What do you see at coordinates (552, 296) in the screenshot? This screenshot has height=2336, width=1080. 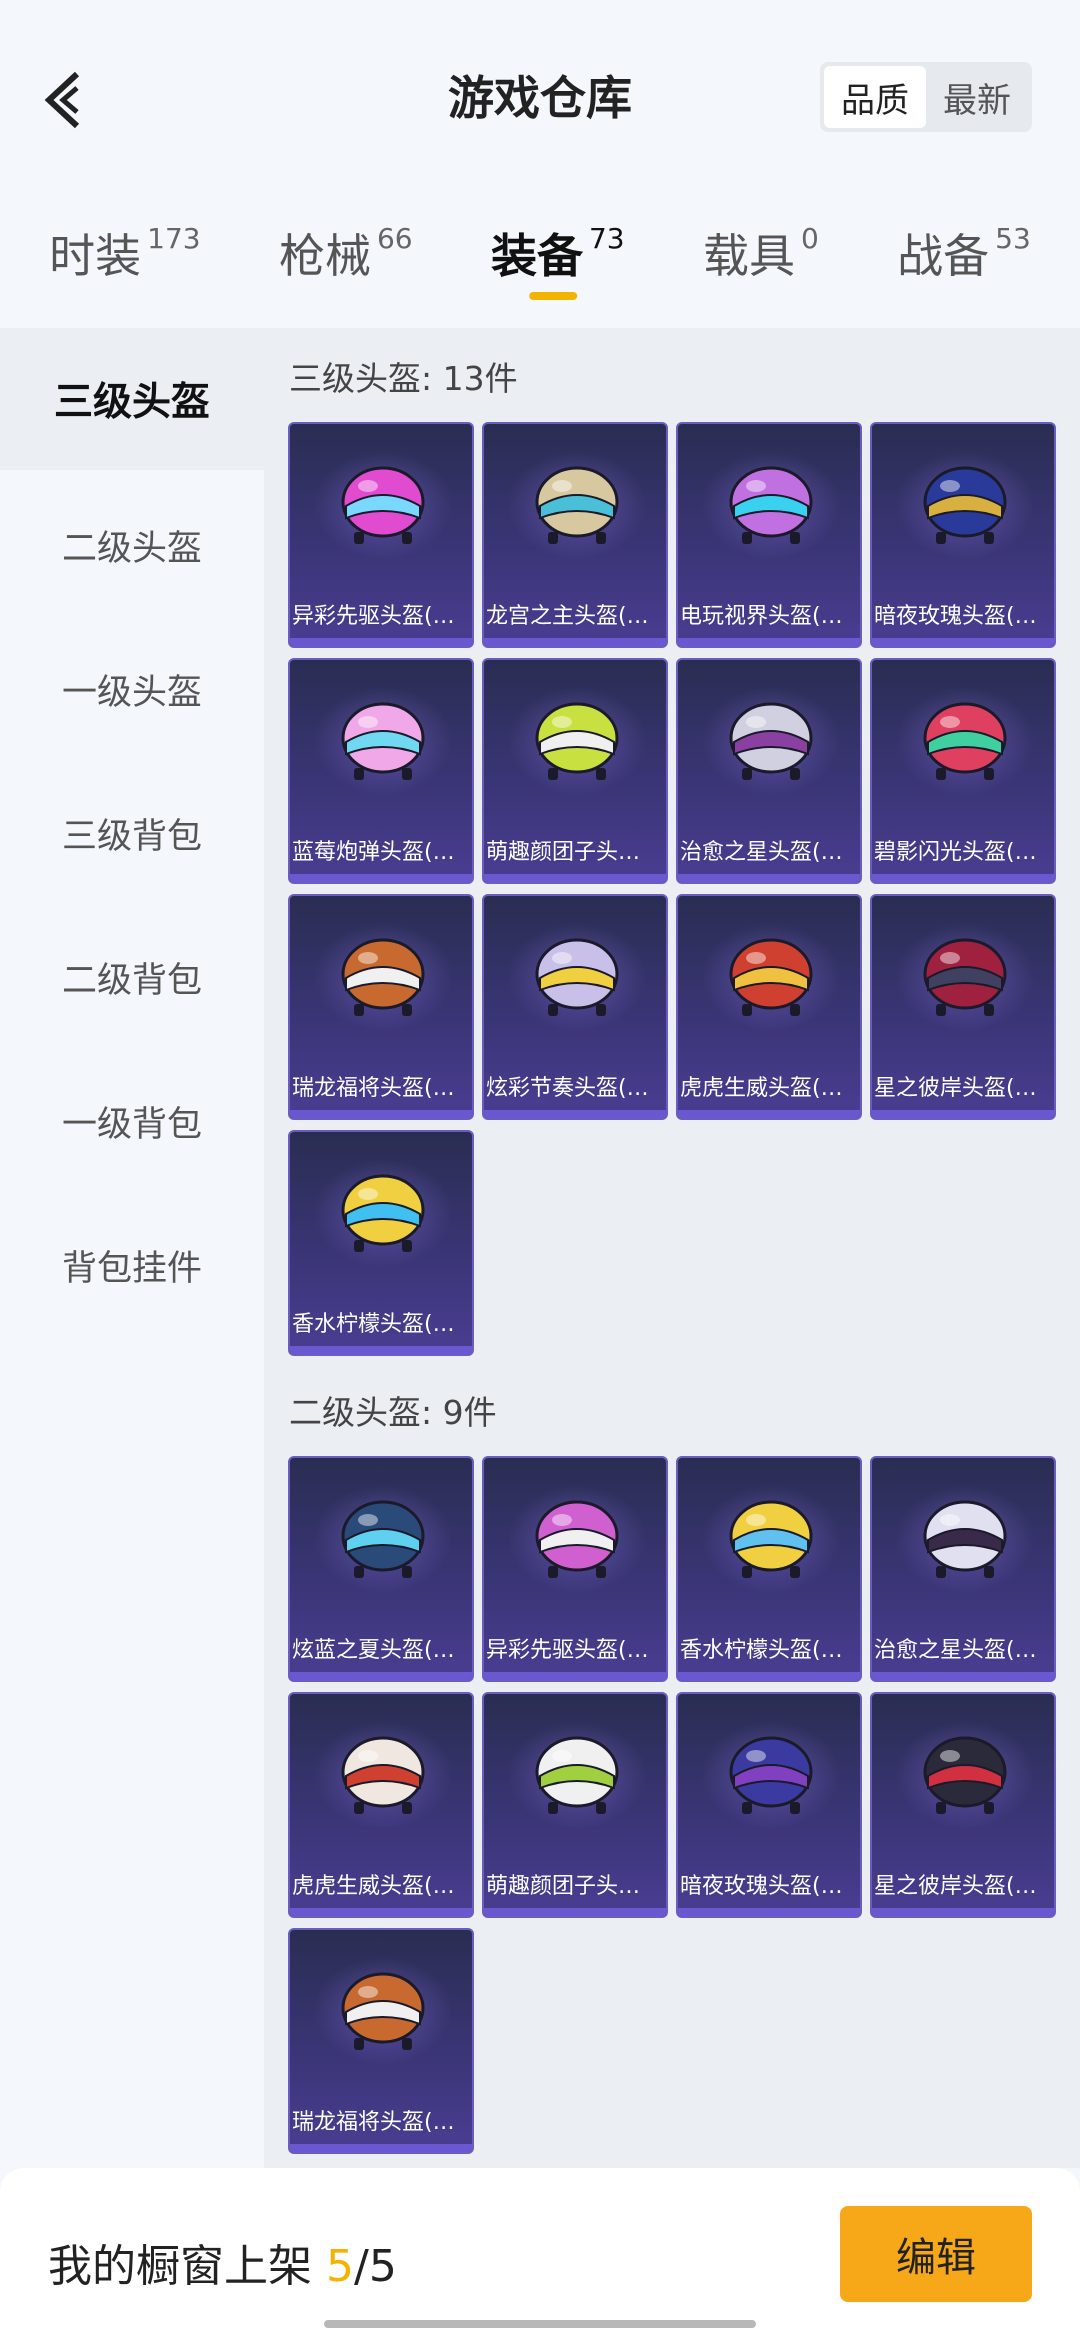 I see `active-tab-indicator` at bounding box center [552, 296].